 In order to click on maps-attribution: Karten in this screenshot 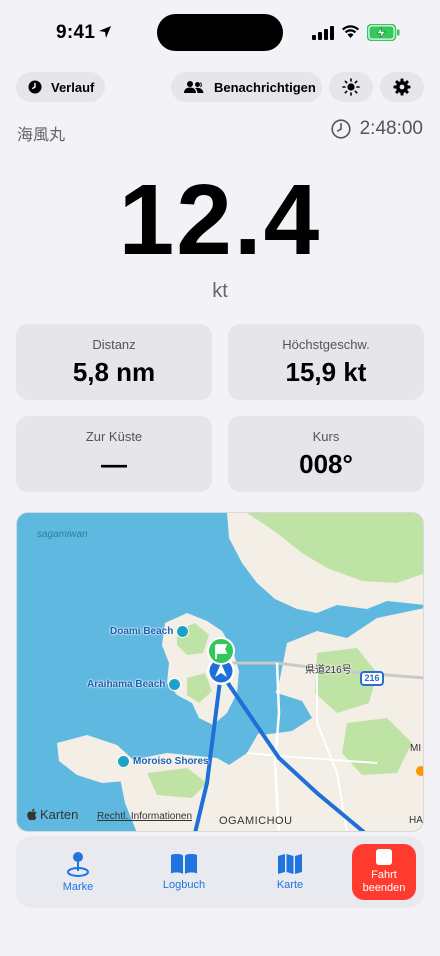, I will do `click(52, 814)`.